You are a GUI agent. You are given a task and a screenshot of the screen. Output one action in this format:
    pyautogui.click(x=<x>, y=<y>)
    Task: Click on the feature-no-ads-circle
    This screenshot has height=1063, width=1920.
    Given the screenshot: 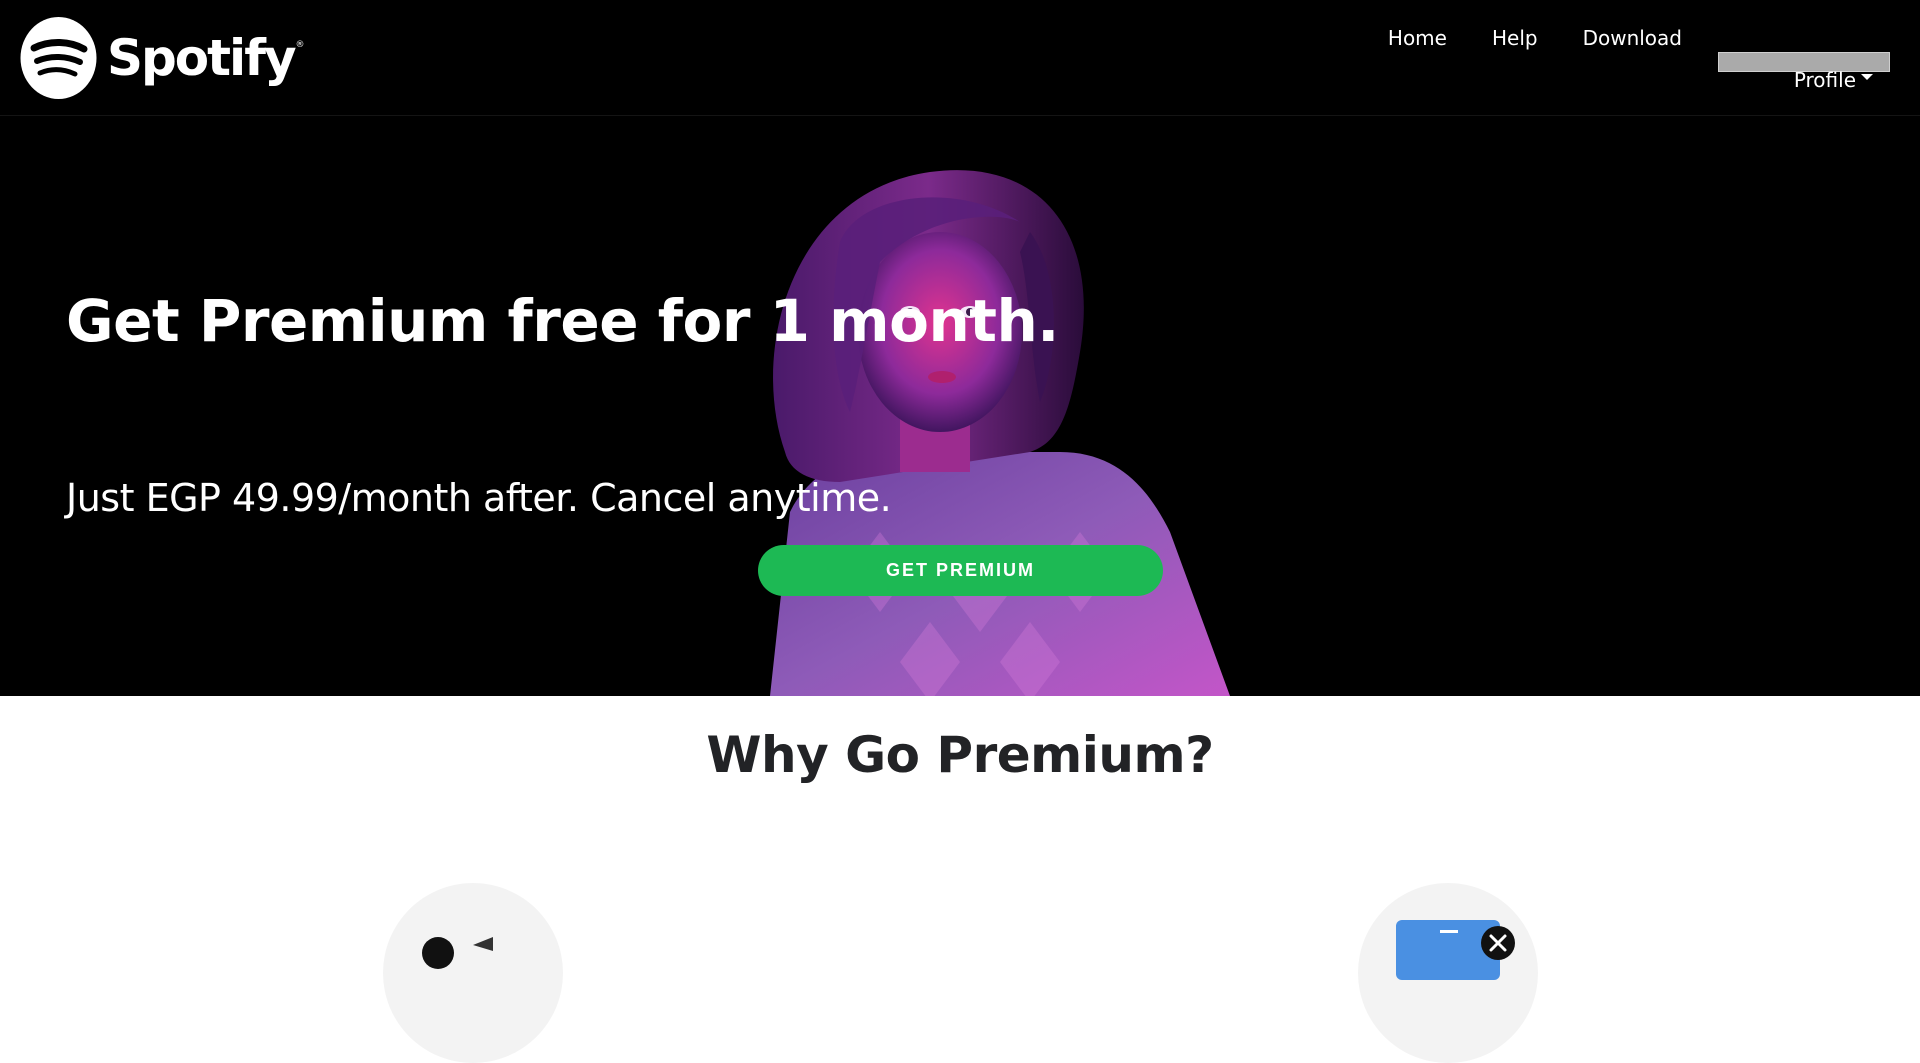 What is the action you would take?
    pyautogui.click(x=1448, y=973)
    